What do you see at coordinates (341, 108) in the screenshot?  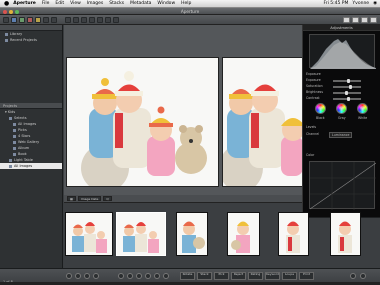 I see `gray-color-wheel` at bounding box center [341, 108].